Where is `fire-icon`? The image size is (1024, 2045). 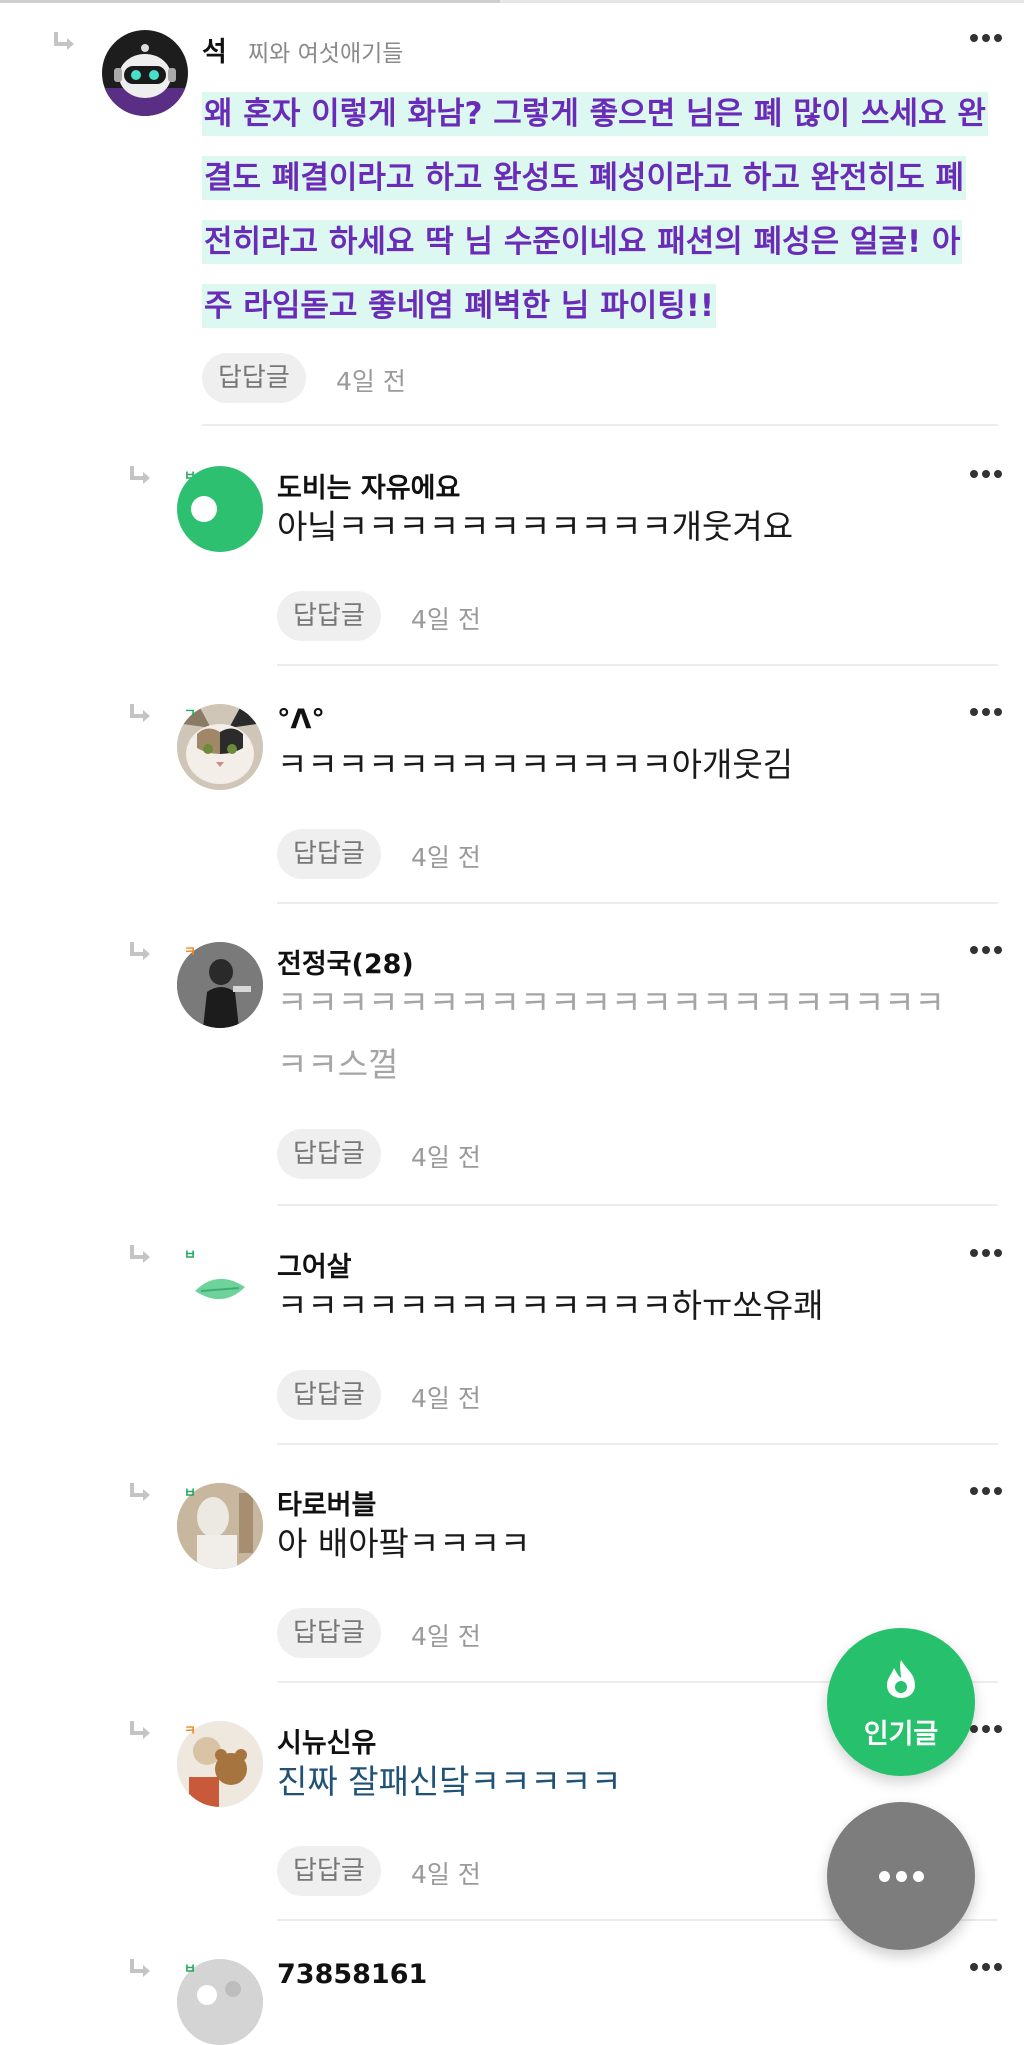 fire-icon is located at coordinates (901, 1679).